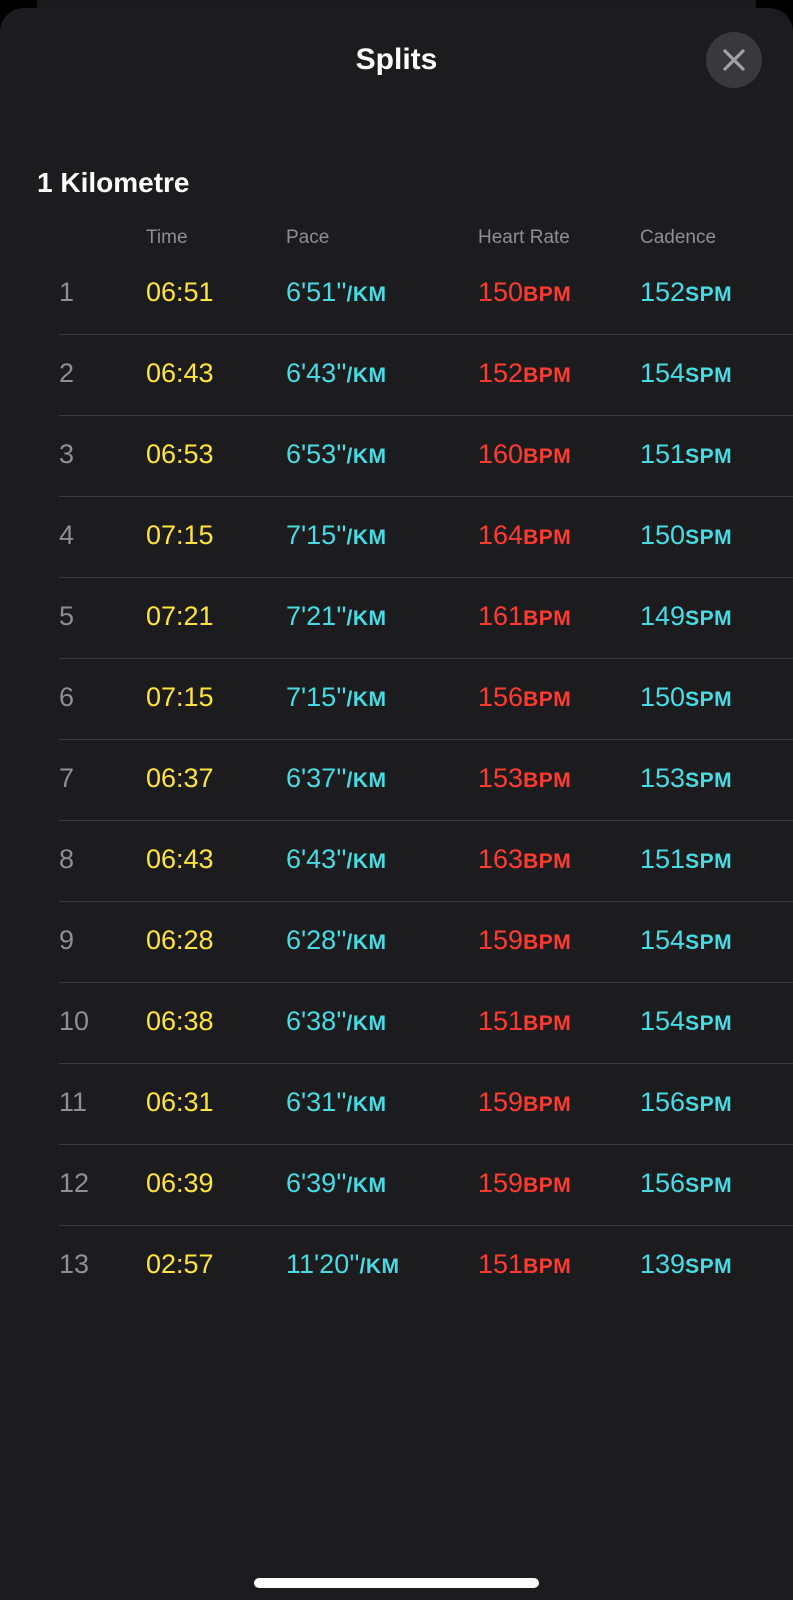 The height and width of the screenshot is (1600, 793). Describe the element at coordinates (501, 454) in the screenshot. I see `heart-rate-value: 160` at that location.